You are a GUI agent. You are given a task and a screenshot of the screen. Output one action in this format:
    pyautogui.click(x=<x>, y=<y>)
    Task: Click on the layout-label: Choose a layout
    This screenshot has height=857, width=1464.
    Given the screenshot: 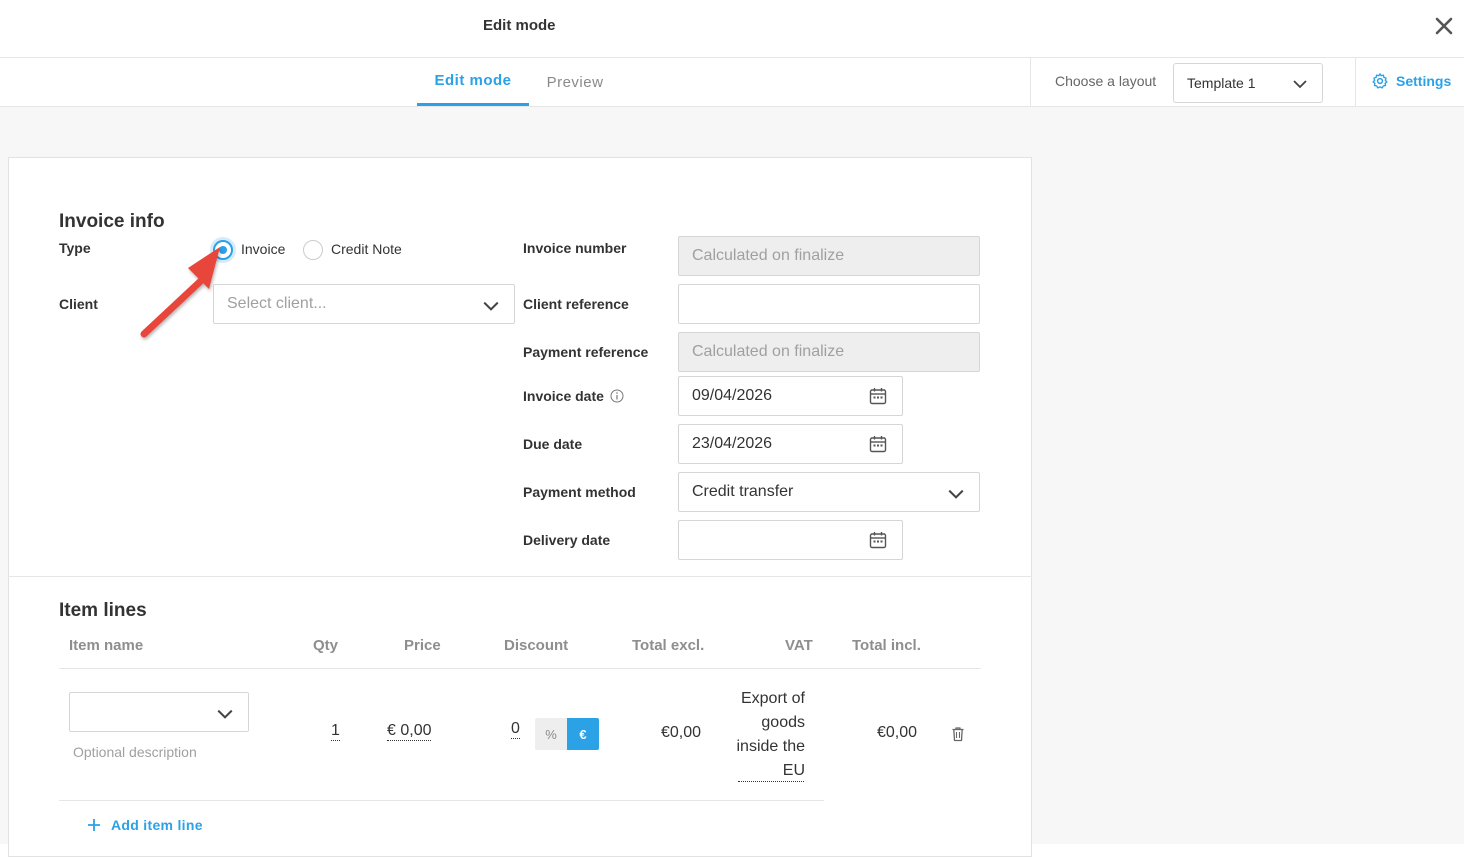 What is the action you would take?
    pyautogui.click(x=1106, y=81)
    